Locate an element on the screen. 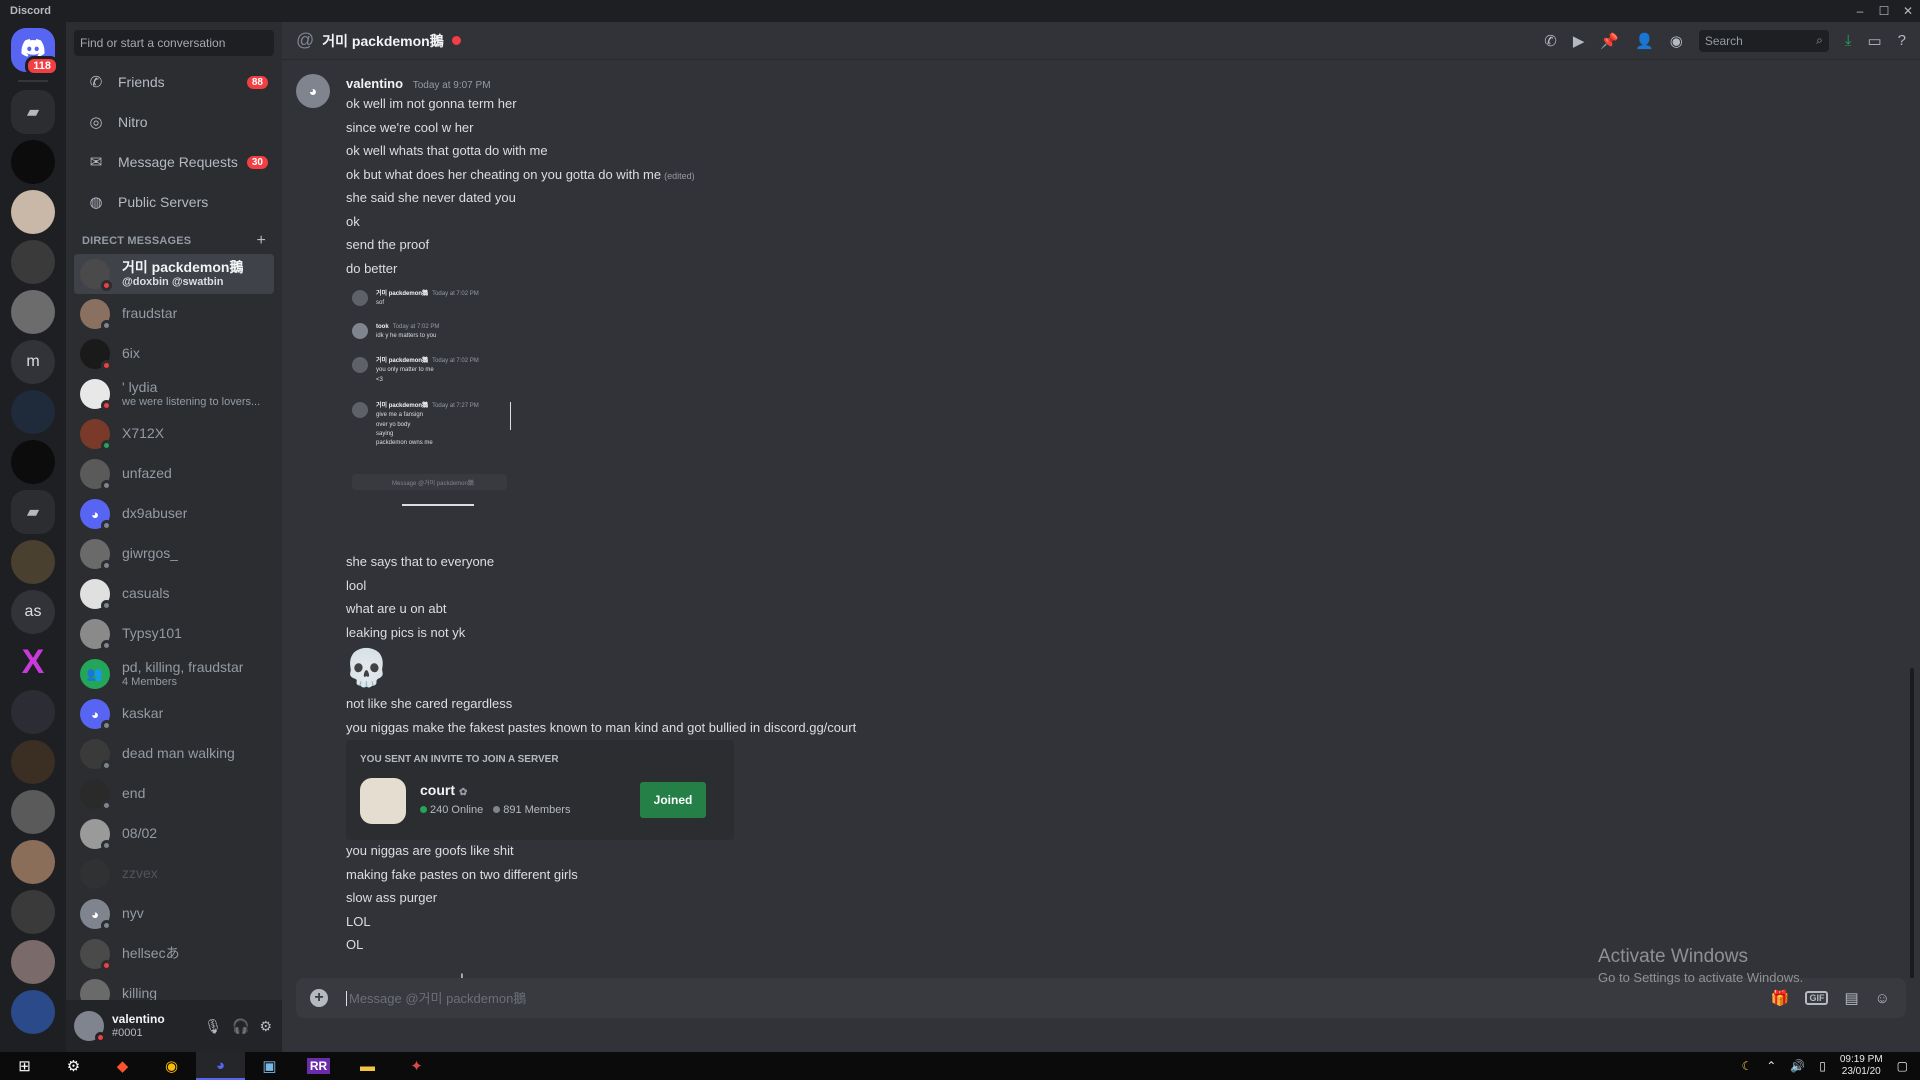 Image resolution: width=1920 pixels, height=1080 pixels. nav-friends: ✆ Friends 88 is located at coordinates (175, 82).